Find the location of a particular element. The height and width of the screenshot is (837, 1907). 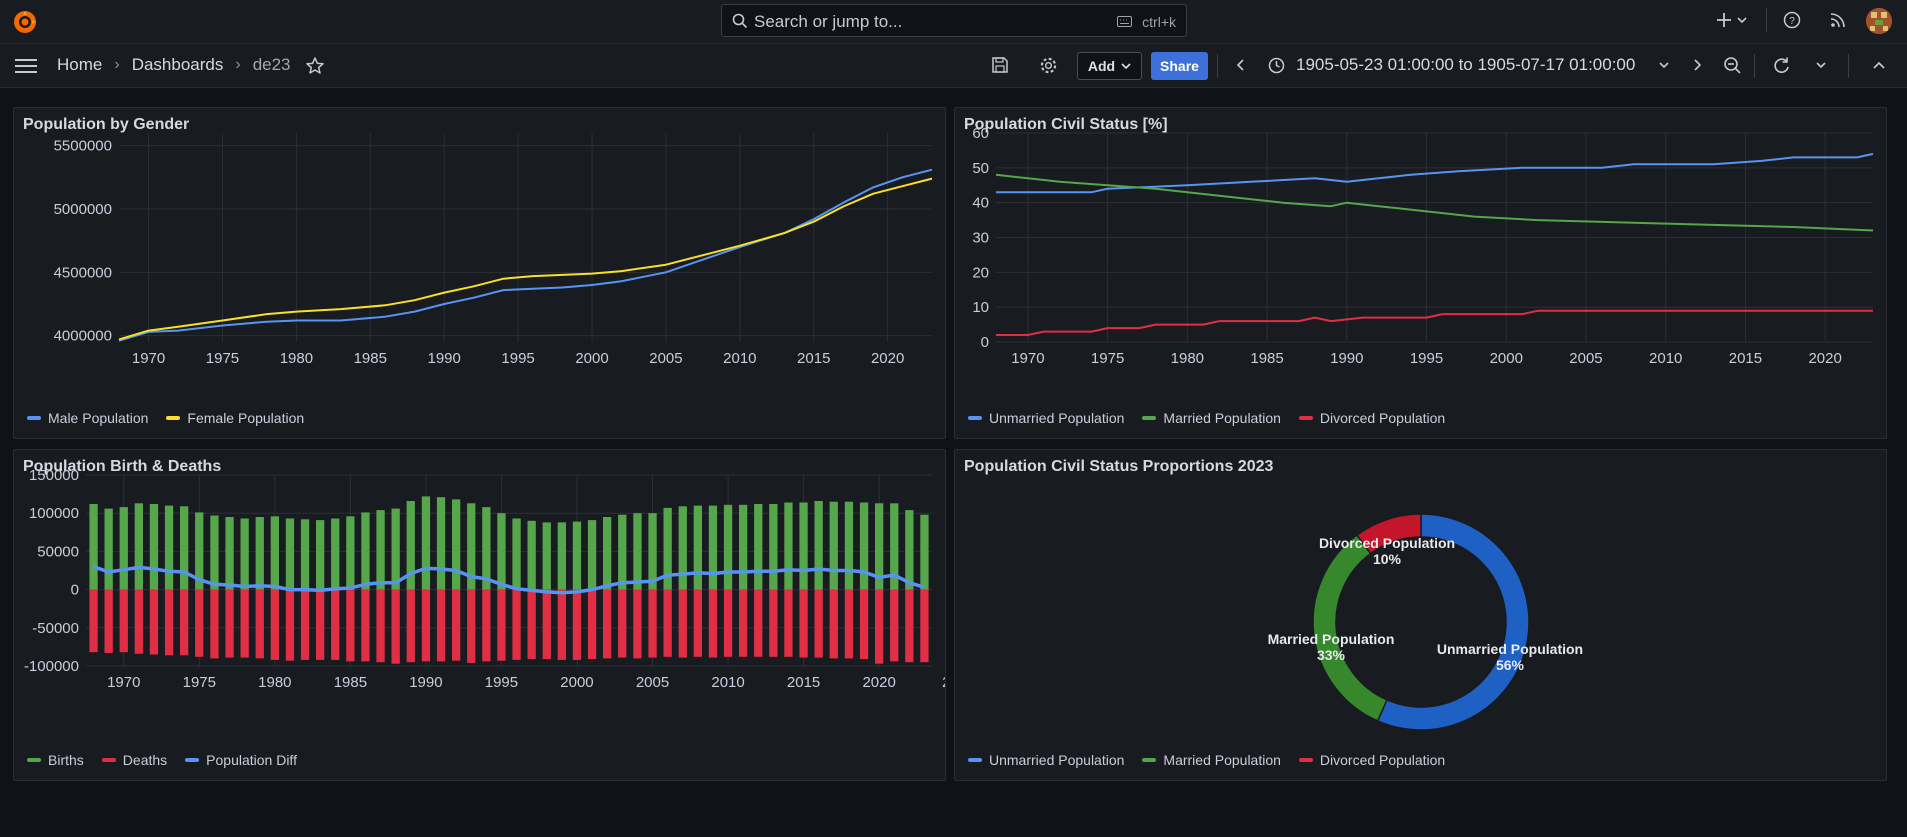

star-icon is located at coordinates (315, 66).